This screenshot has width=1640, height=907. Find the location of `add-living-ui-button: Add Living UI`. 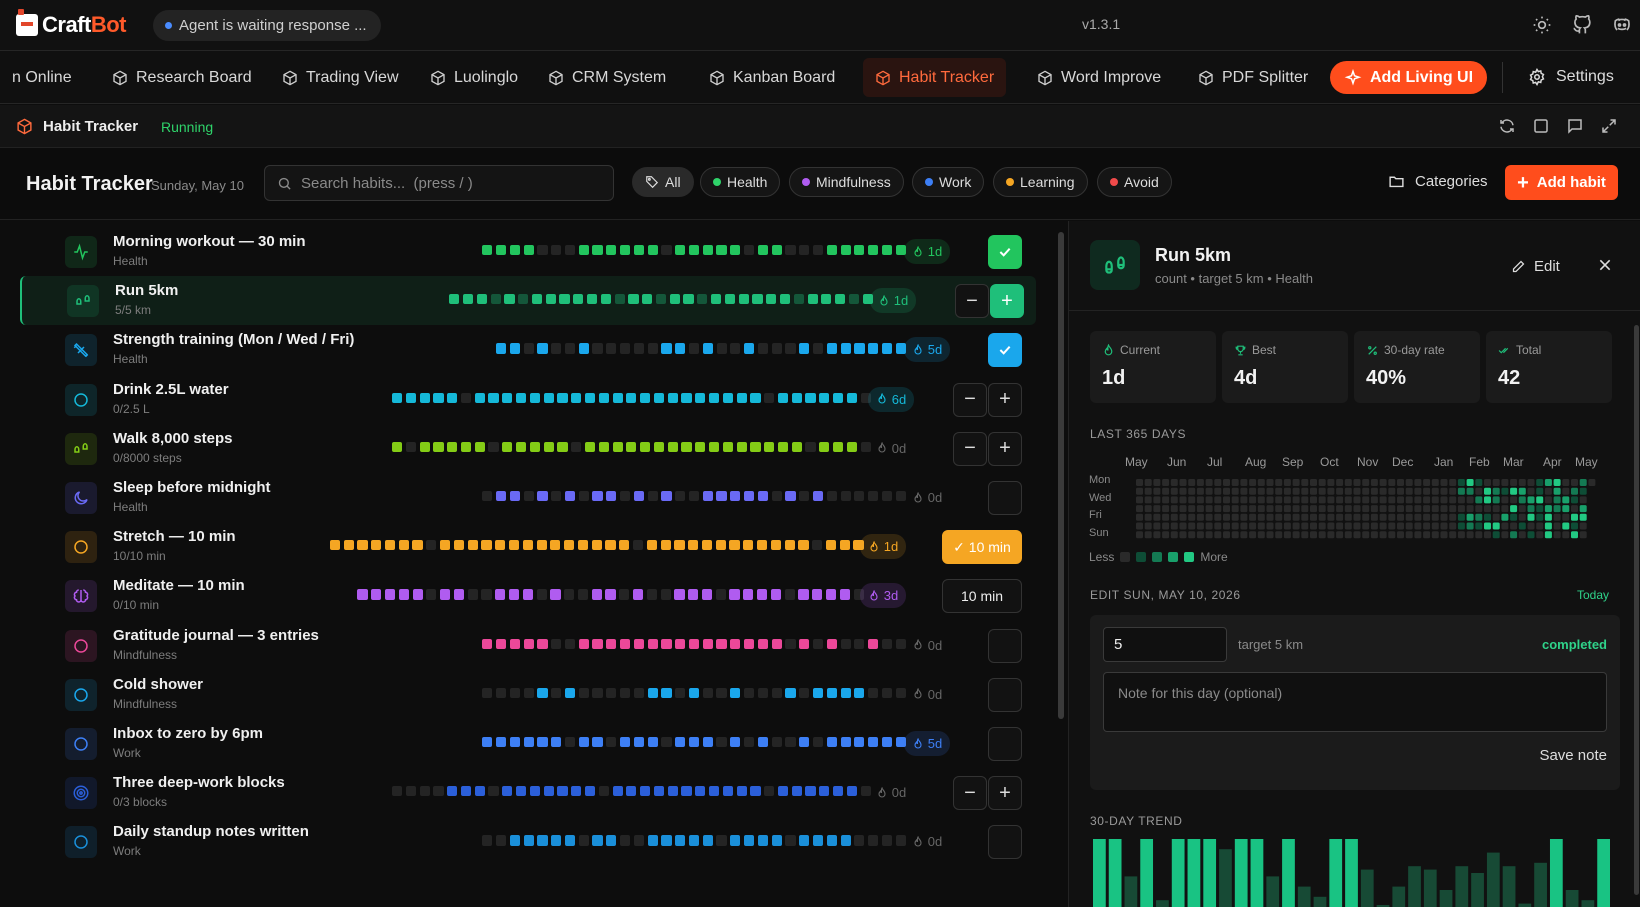

add-living-ui-button: Add Living UI is located at coordinates (1408, 77).